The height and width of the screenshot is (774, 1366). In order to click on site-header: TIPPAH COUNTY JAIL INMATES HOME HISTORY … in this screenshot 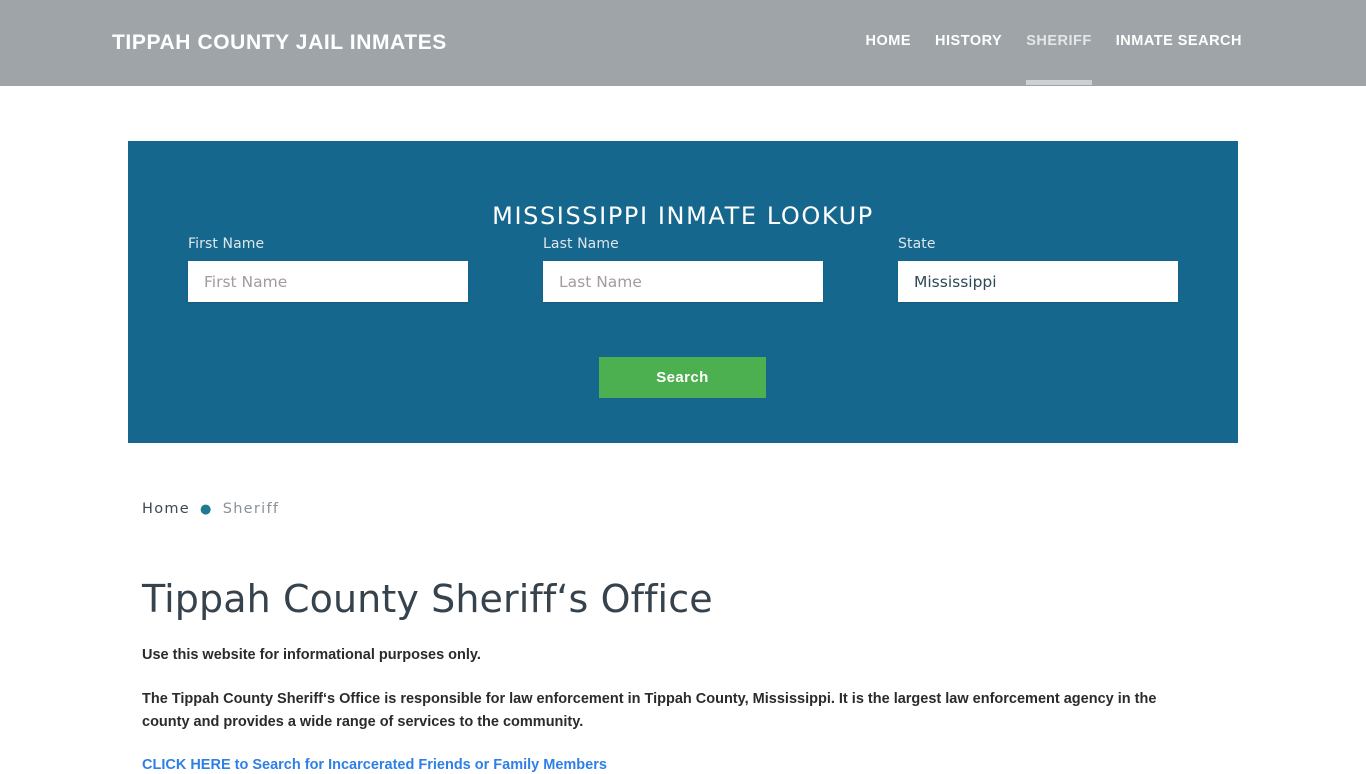, I will do `click(683, 43)`.